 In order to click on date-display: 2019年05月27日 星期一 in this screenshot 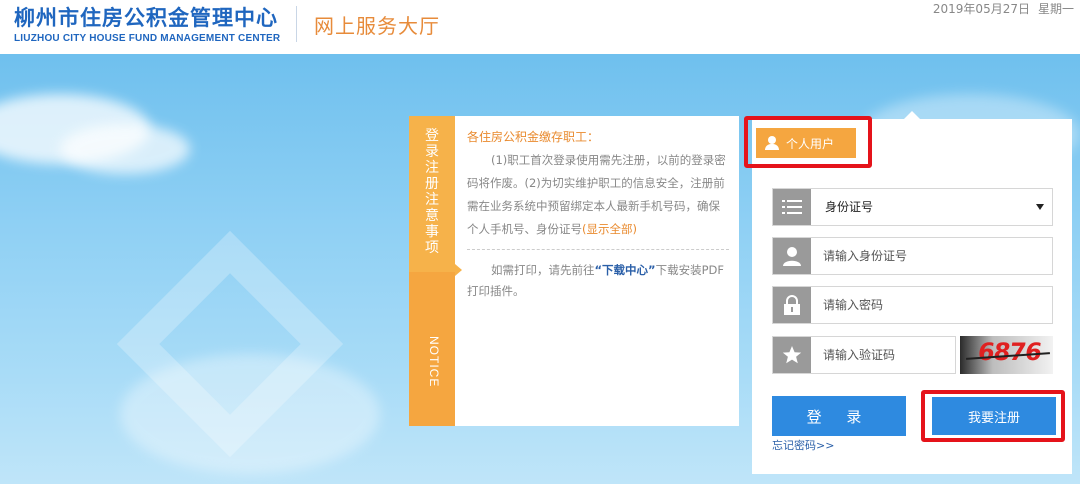, I will do `click(999, 8)`.